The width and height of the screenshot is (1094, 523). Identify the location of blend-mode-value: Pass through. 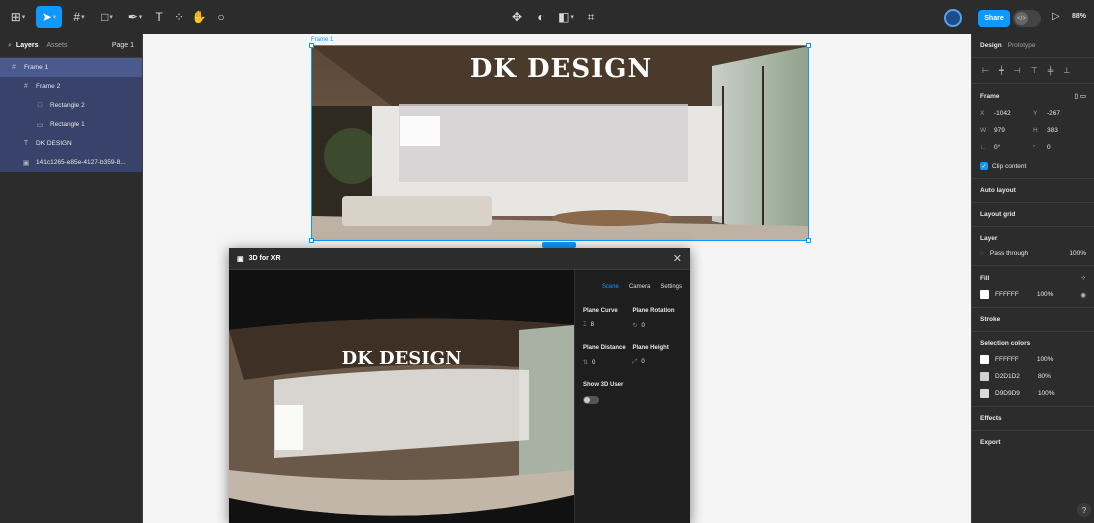
(1009, 253).